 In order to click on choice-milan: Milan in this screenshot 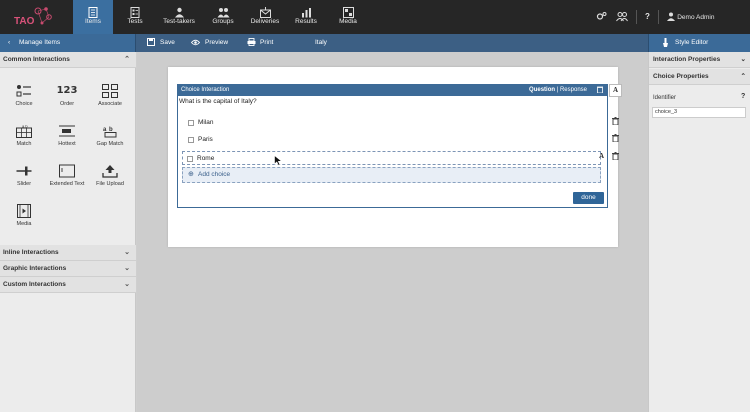, I will do `click(392, 123)`.